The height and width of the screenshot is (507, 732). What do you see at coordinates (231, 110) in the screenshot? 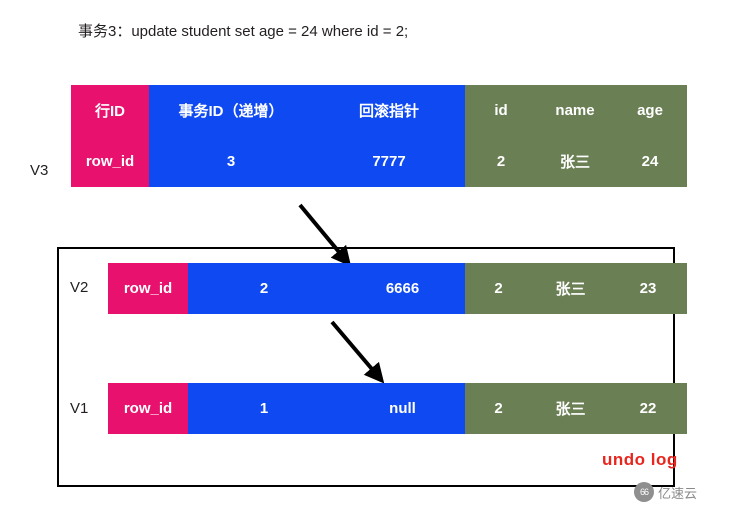
I see `header-cell-trx-id: 事务ID（递增）` at bounding box center [231, 110].